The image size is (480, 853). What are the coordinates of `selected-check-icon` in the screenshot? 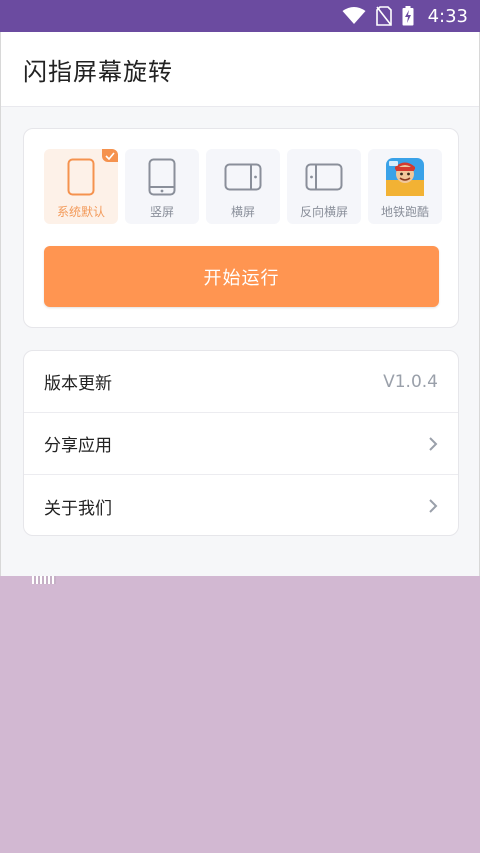 It's located at (110, 155).